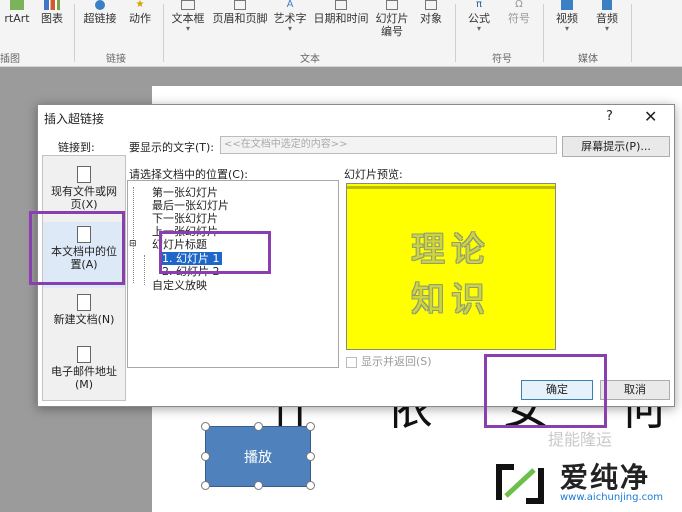 The image size is (682, 512). What do you see at coordinates (52, 25) in the screenshot?
I see `chart-button: 图表` at bounding box center [52, 25].